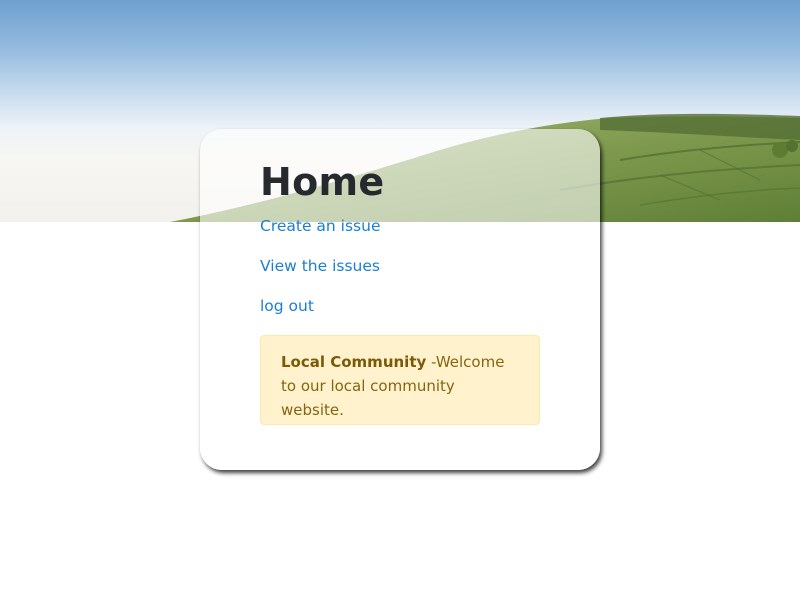 This screenshot has height=600, width=800. What do you see at coordinates (320, 266) in the screenshot?
I see `view-issues-link: View the issues` at bounding box center [320, 266].